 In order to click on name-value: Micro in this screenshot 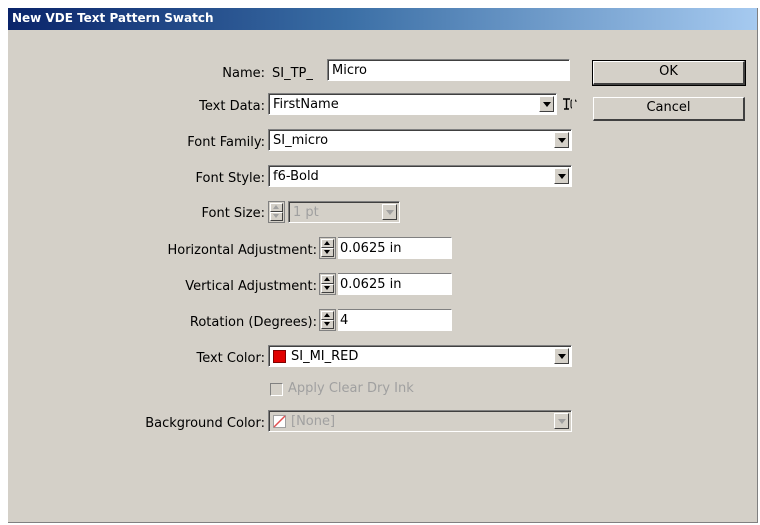, I will do `click(349, 70)`.